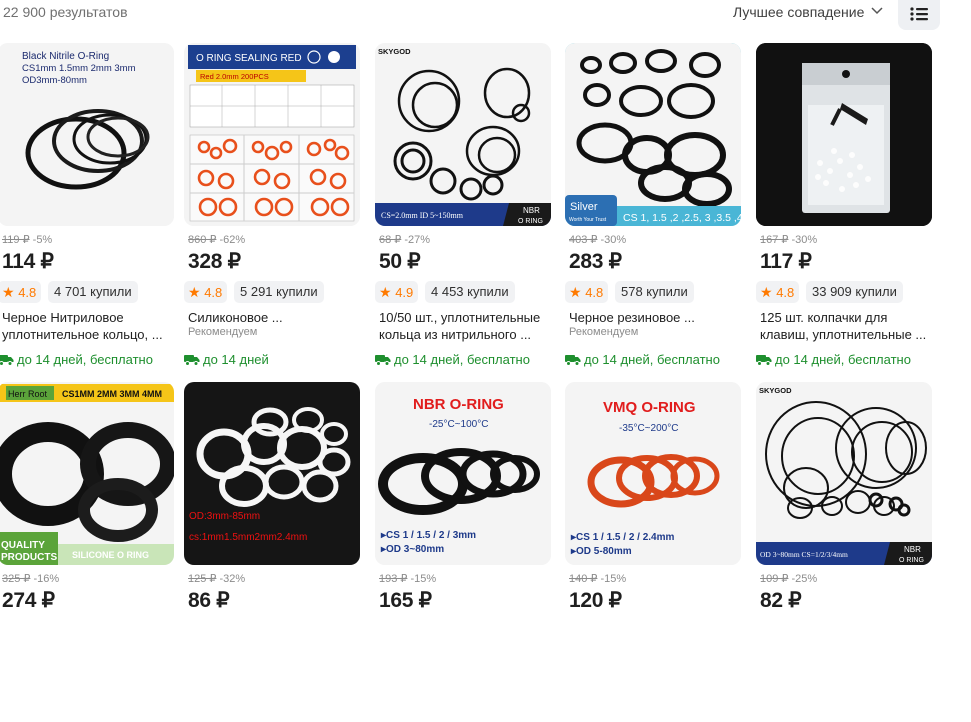 The width and height of the screenshot is (971, 722). I want to click on list-view-icon, so click(919, 14).